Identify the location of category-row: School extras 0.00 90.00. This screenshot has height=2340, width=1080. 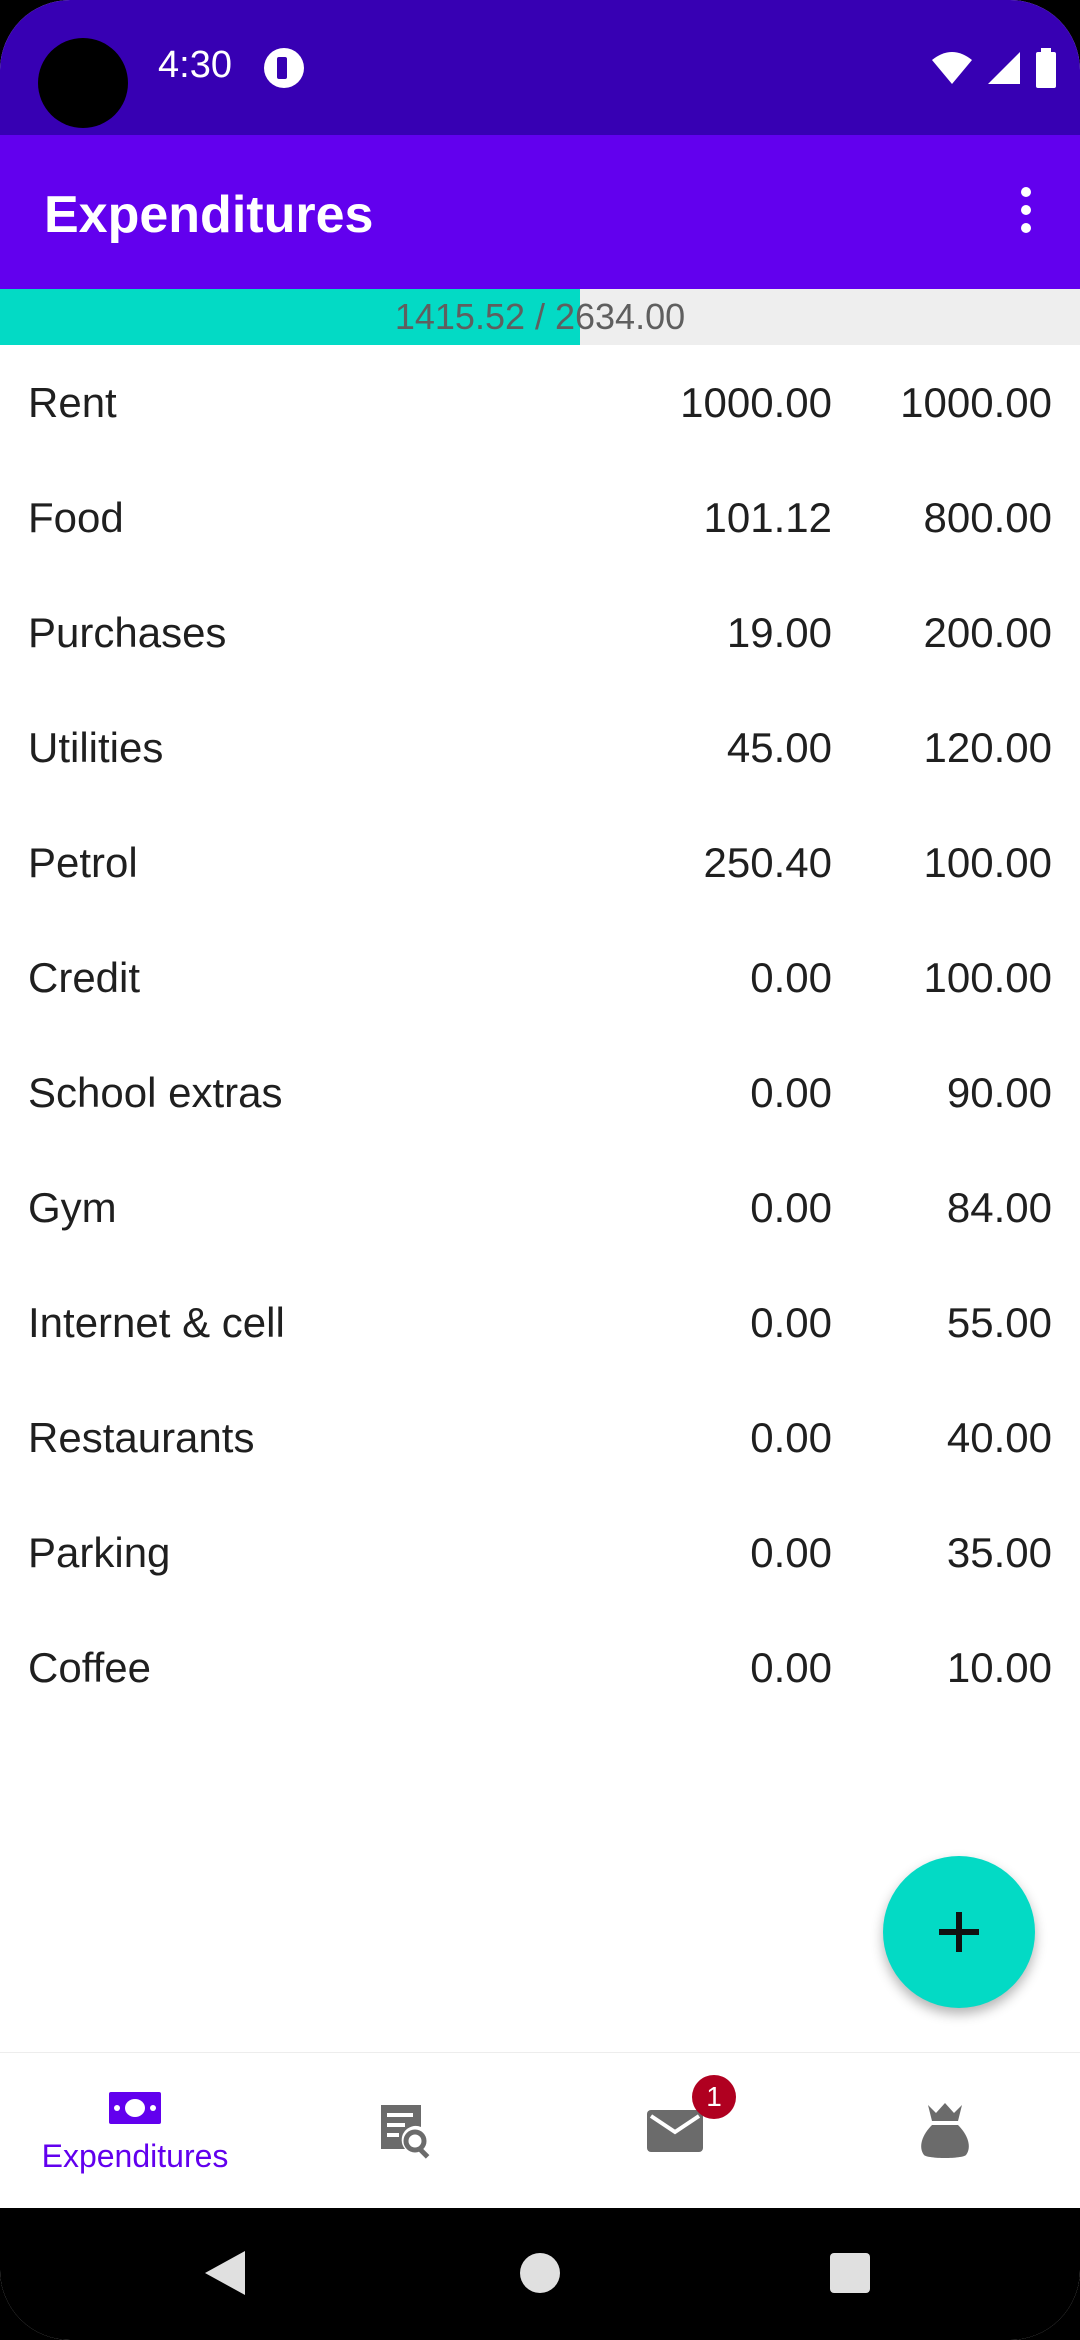
(540, 1092).